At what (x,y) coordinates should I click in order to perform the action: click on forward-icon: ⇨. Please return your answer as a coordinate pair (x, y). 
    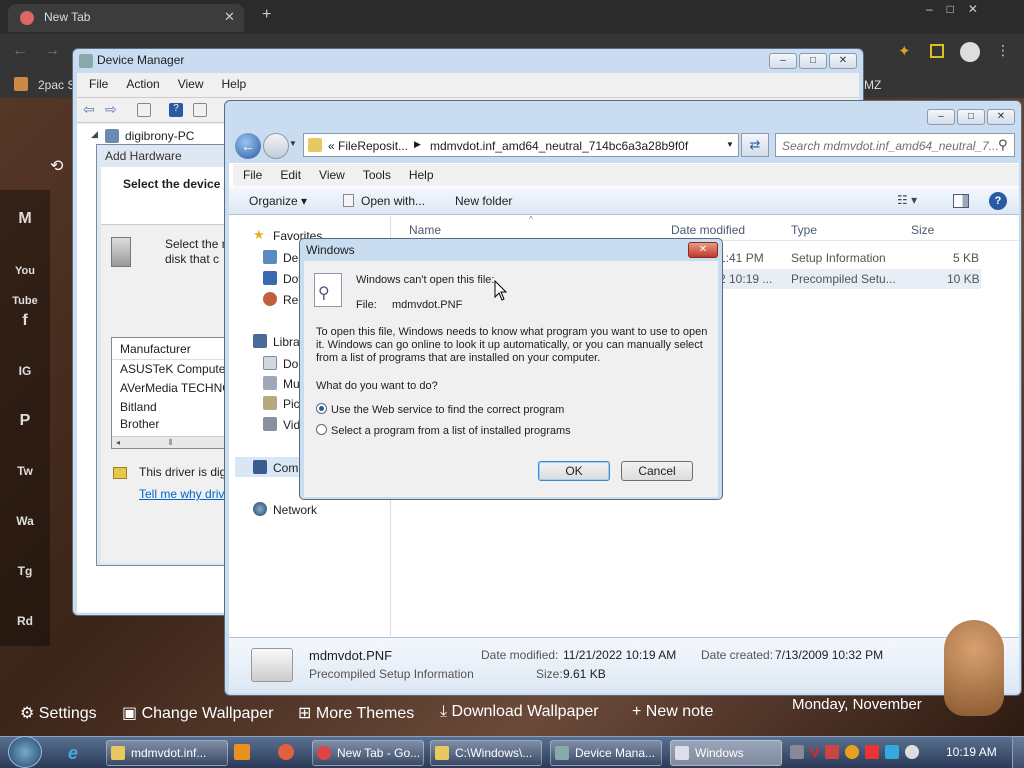
    Looking at the image, I should click on (111, 109).